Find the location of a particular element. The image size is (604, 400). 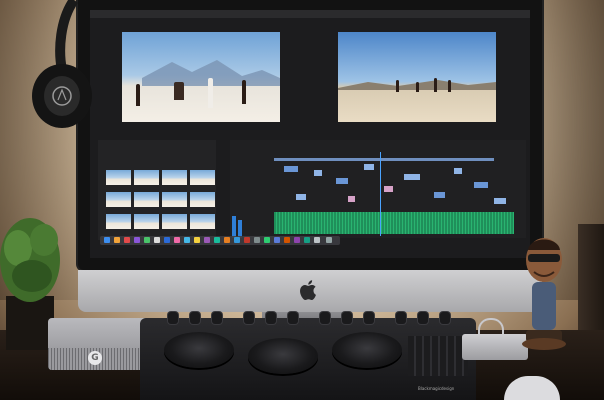

trackball-gain is located at coordinates (367, 350).